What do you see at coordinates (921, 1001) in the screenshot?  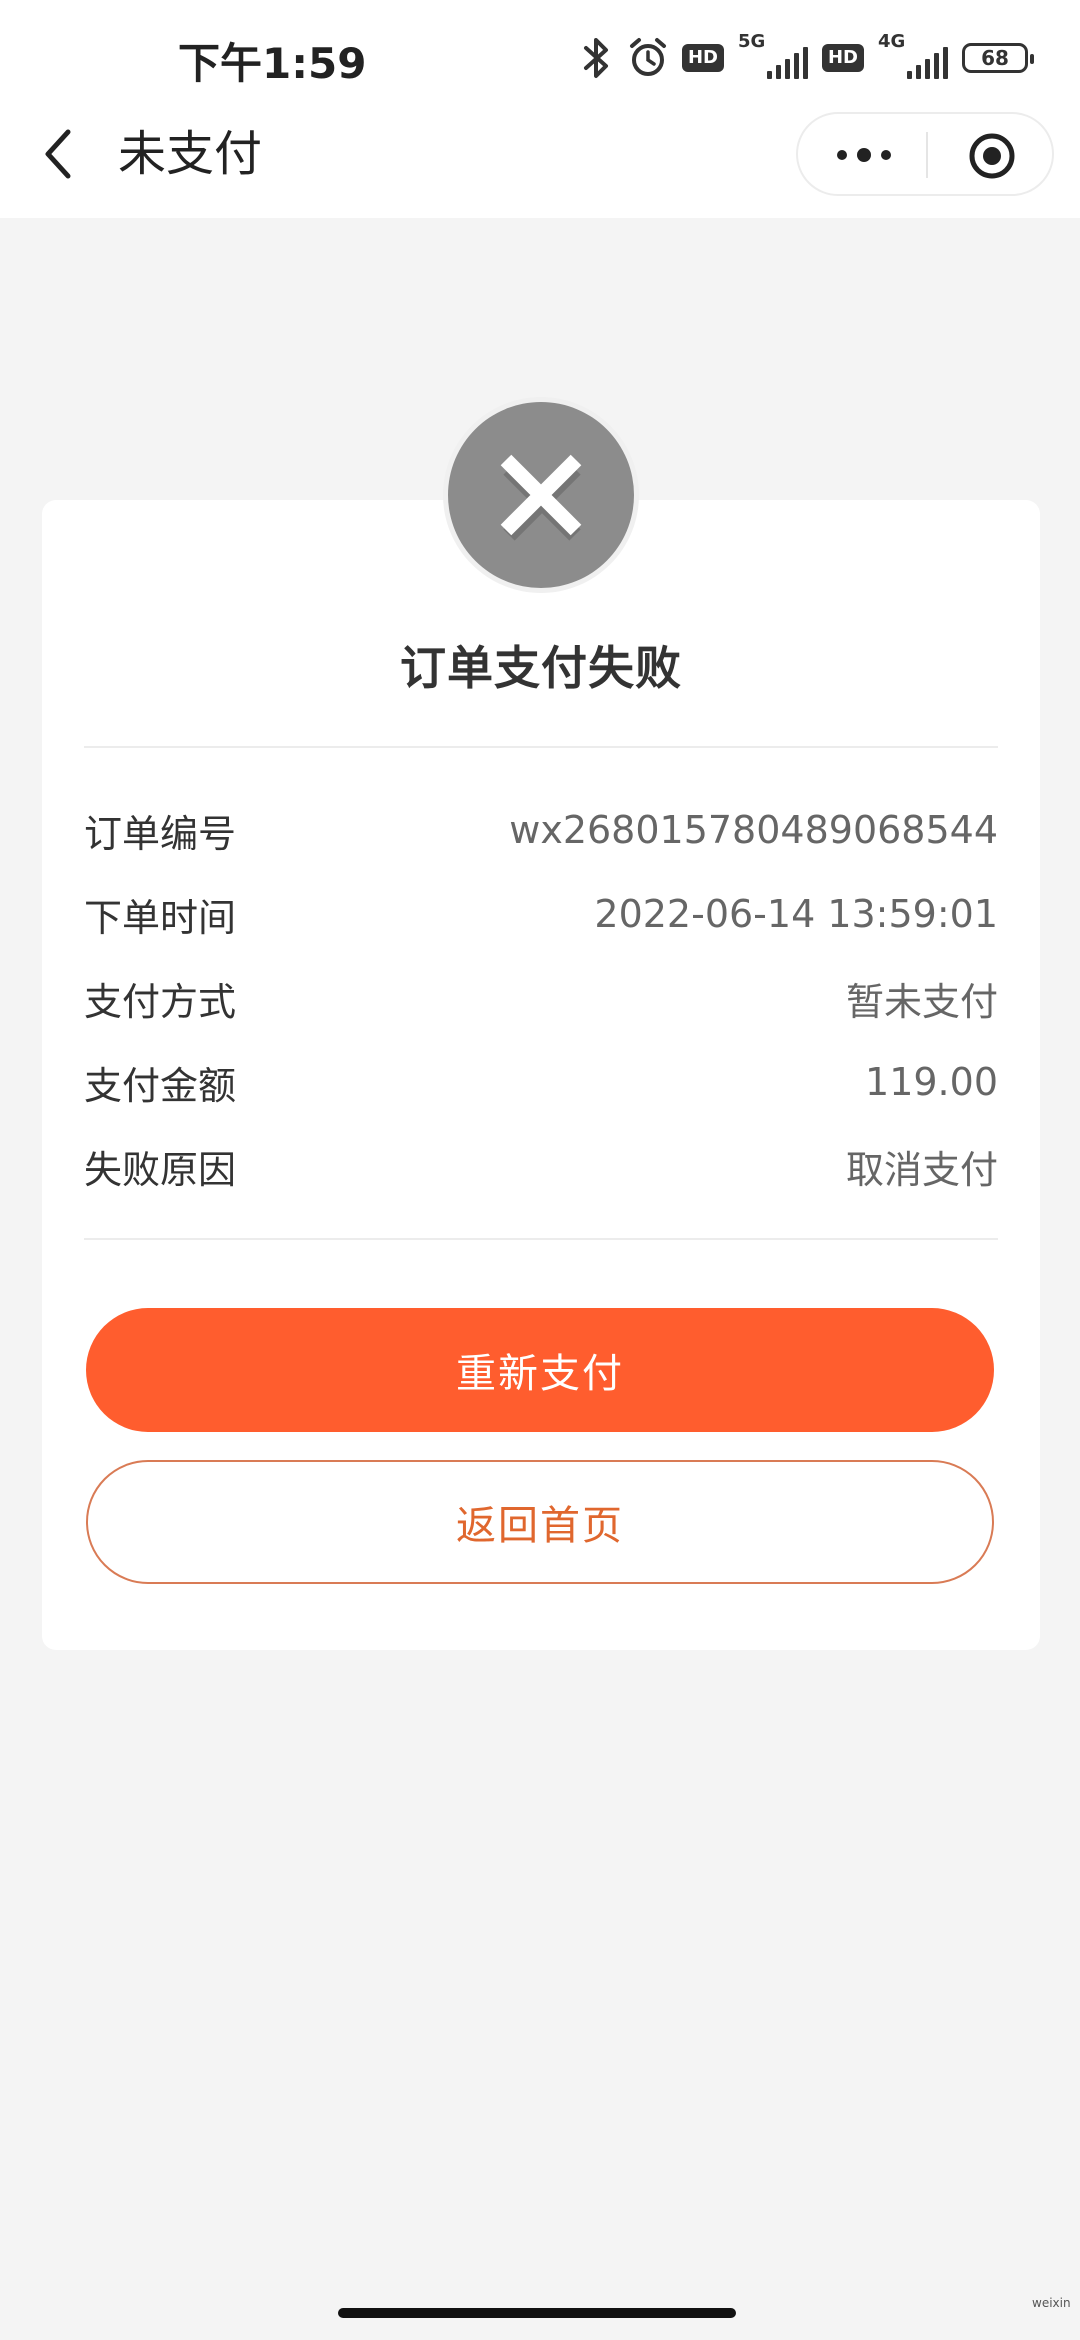 I see `detail-value: 暂未支付` at bounding box center [921, 1001].